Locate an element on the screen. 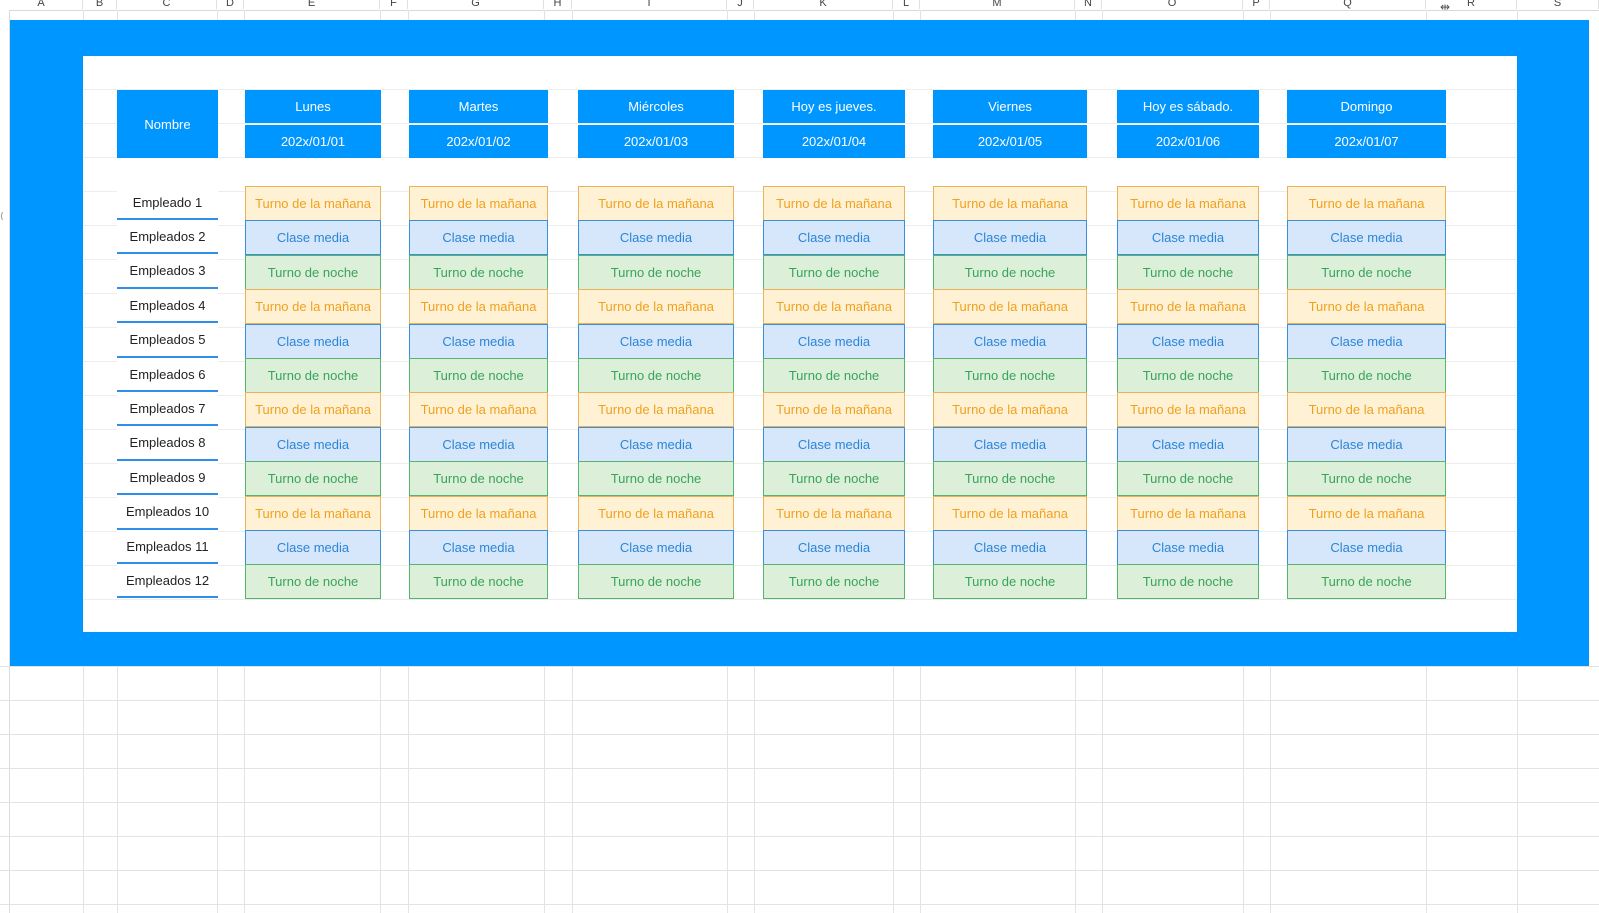 Image resolution: width=1599 pixels, height=913 pixels. column-header-i: I is located at coordinates (649, 4).